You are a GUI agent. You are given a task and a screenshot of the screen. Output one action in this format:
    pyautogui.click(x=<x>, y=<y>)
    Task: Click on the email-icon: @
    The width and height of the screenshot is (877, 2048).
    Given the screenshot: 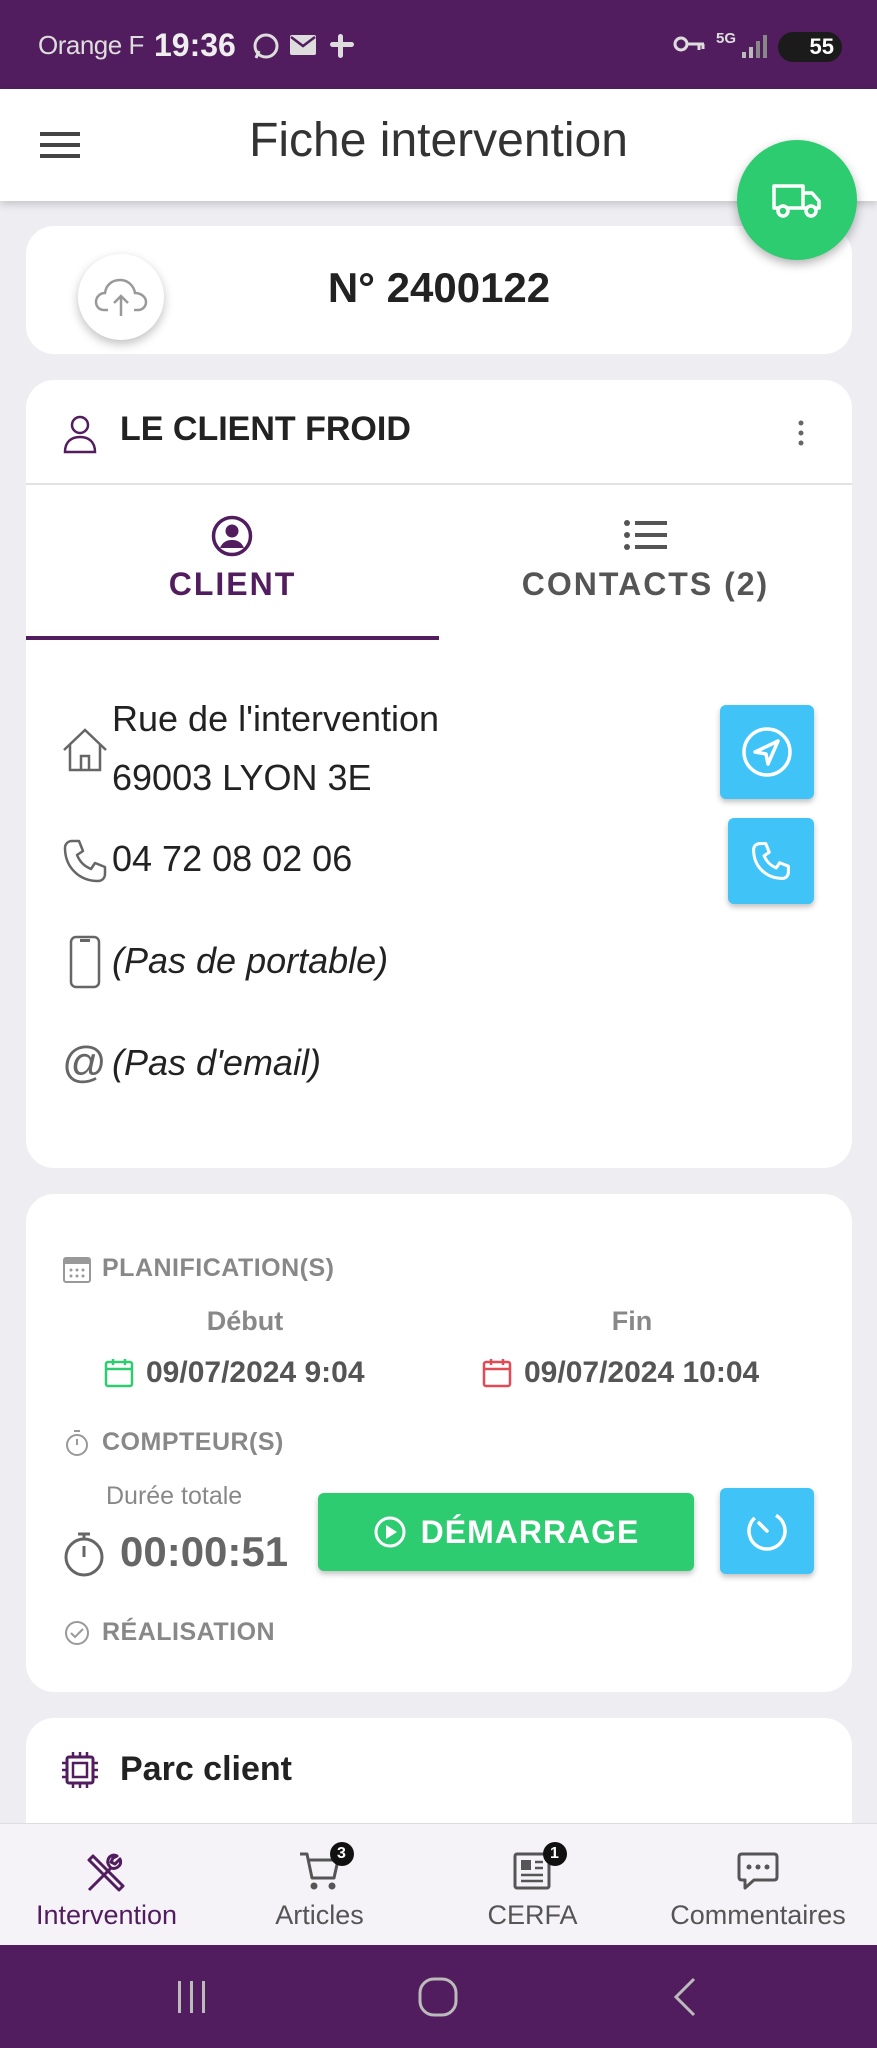 What is the action you would take?
    pyautogui.click(x=84, y=1062)
    